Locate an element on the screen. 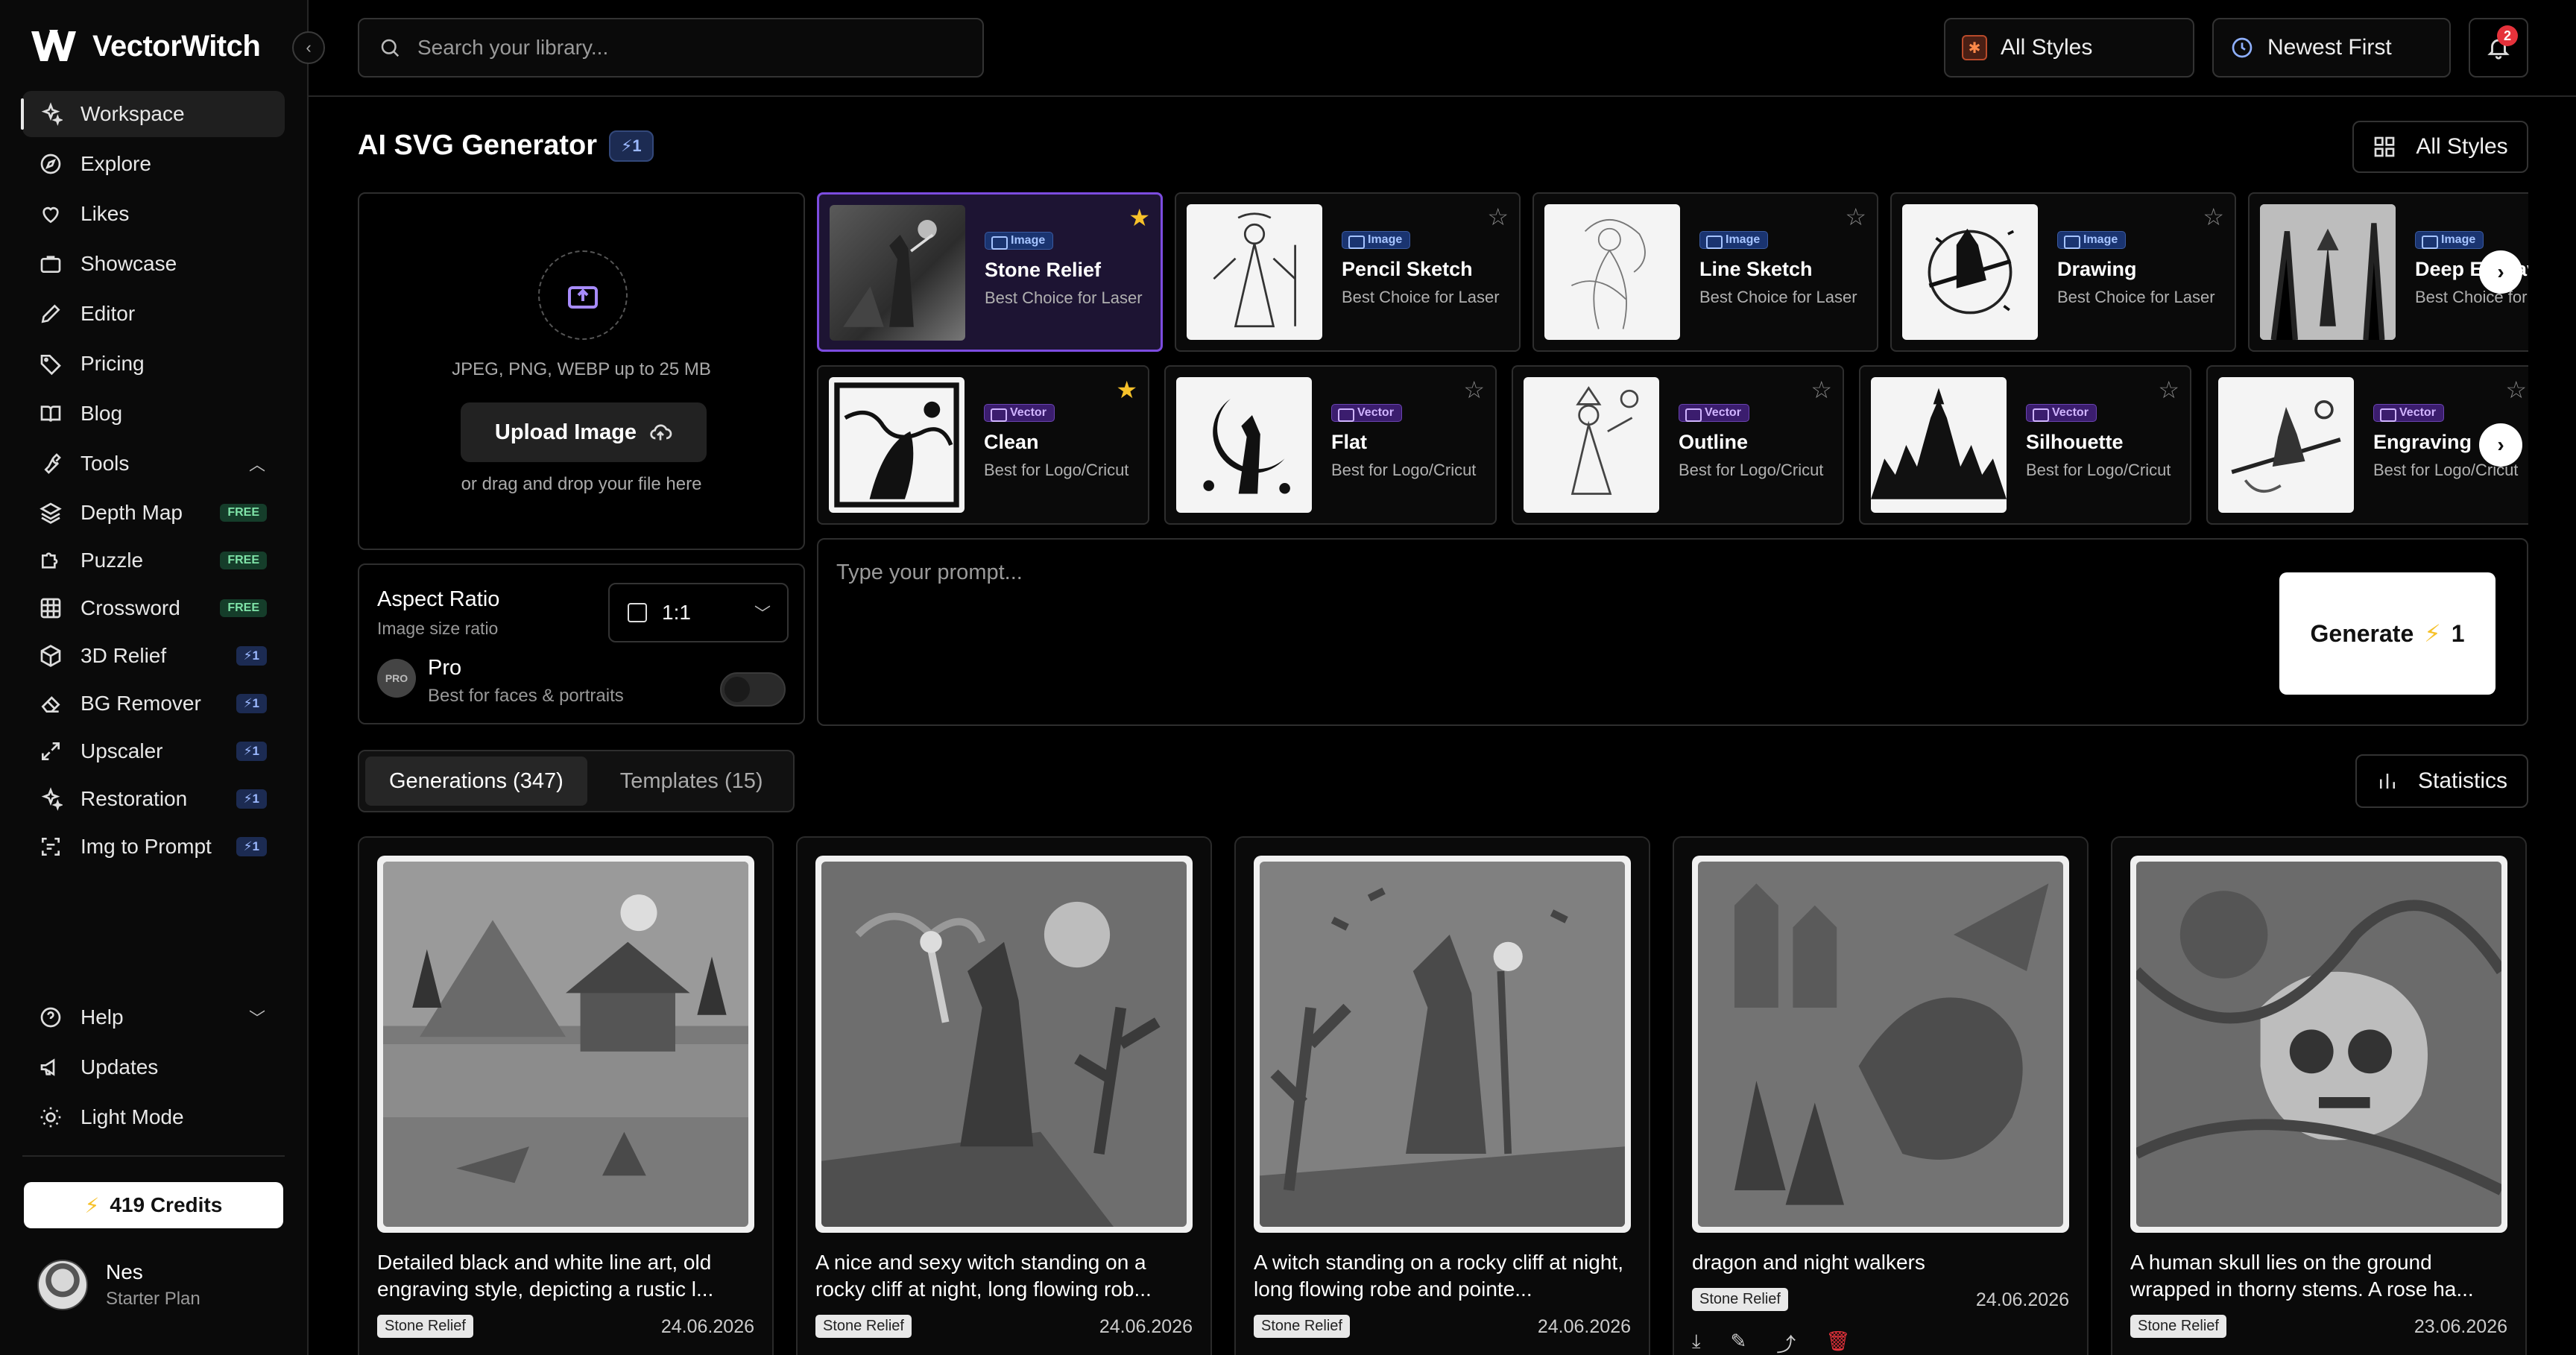 This screenshot has height=1355, width=2576. user-profile: Nes Starter Plan is located at coordinates (119, 1285).